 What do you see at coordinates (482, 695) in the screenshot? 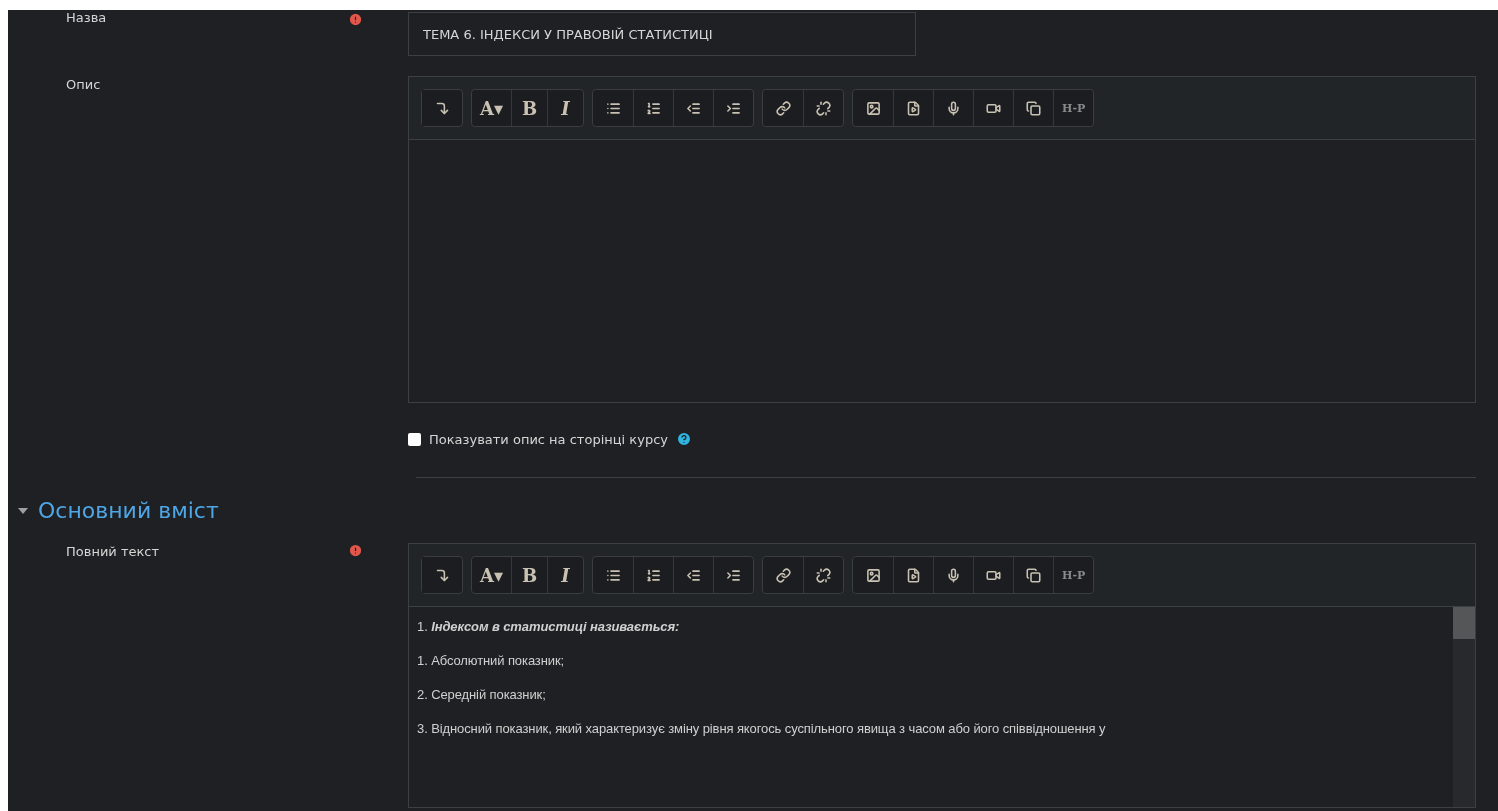
I see `editor-paragraph: 2. Середній показник;` at bounding box center [482, 695].